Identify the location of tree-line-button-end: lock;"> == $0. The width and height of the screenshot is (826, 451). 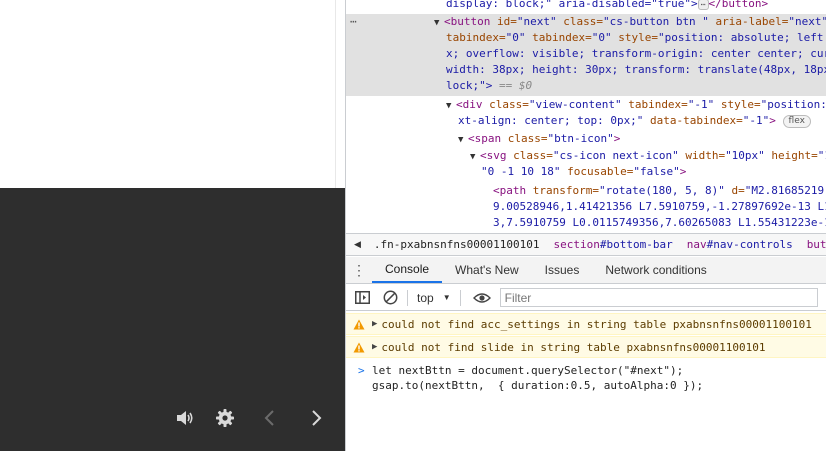
(489, 86).